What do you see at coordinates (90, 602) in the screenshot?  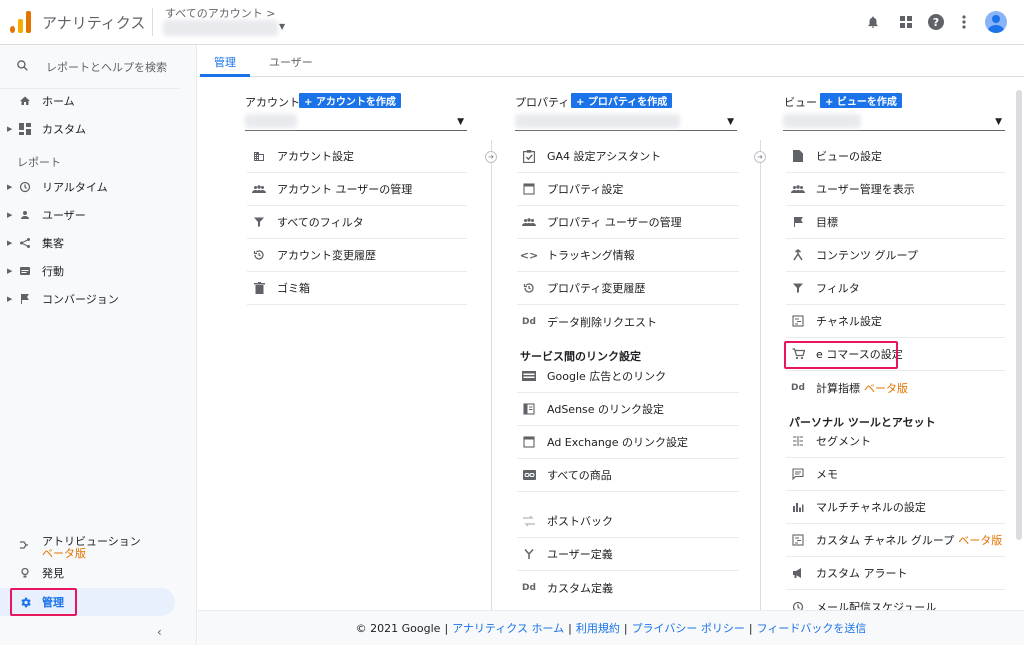 I see `sidebar-item-admin: 管理` at bounding box center [90, 602].